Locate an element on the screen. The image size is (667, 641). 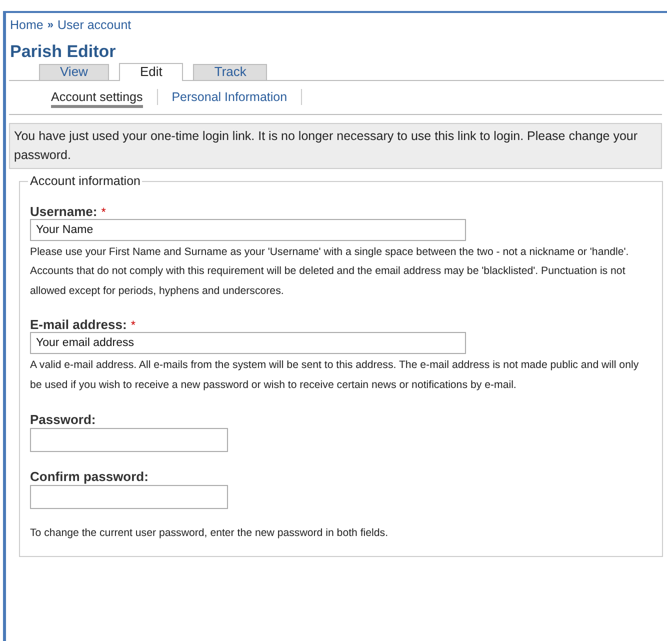
field-description: A valid e-mail address. All e-mails from the system will be sent to this address. The e-mail address is not made public and will only be used if you wish to receive a new password or wish to receive certain news or notifications by e-mail. is located at coordinates (335, 375).